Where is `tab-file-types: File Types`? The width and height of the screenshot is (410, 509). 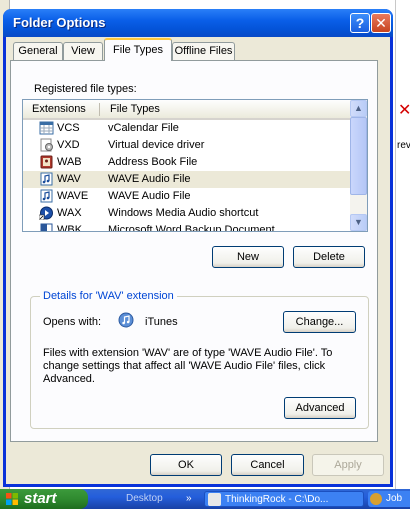 tab-file-types: File Types is located at coordinates (138, 49).